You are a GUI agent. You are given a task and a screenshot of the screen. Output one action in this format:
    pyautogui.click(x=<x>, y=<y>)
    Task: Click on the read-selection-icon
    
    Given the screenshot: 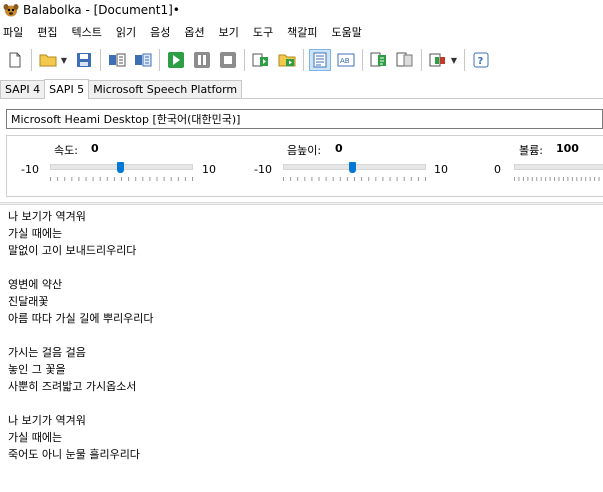 What is the action you would take?
    pyautogui.click(x=378, y=59)
    